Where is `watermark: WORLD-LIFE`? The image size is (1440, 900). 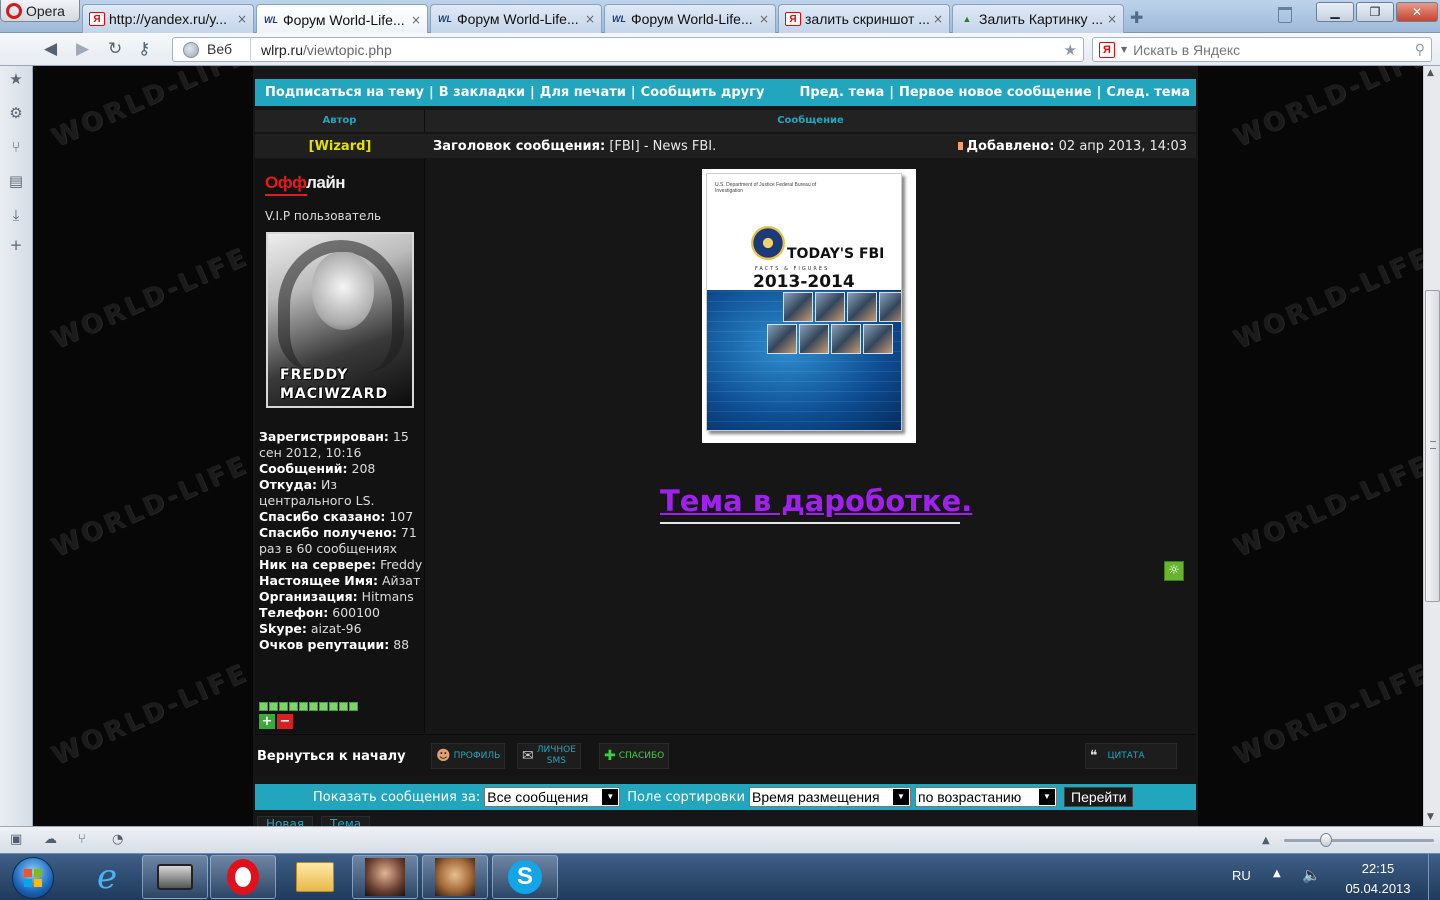 watermark: WORLD-LIFE is located at coordinates (1326, 506).